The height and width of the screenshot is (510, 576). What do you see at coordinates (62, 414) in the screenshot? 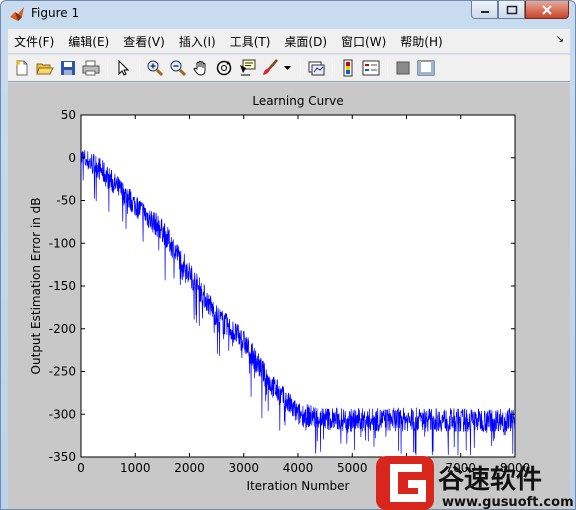
I see `y-tick-label: -300` at bounding box center [62, 414].